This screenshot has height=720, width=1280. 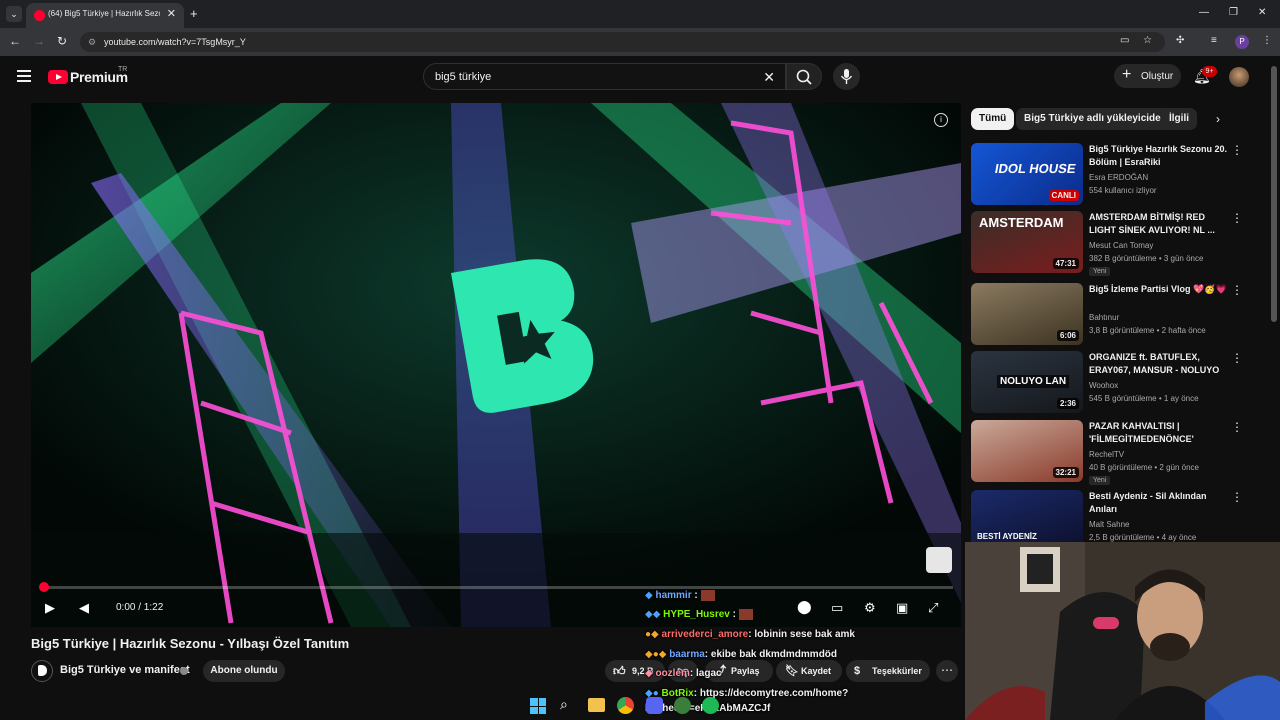 What do you see at coordinates (837, 608) in the screenshot?
I see `subtitles-icon: ▭` at bounding box center [837, 608].